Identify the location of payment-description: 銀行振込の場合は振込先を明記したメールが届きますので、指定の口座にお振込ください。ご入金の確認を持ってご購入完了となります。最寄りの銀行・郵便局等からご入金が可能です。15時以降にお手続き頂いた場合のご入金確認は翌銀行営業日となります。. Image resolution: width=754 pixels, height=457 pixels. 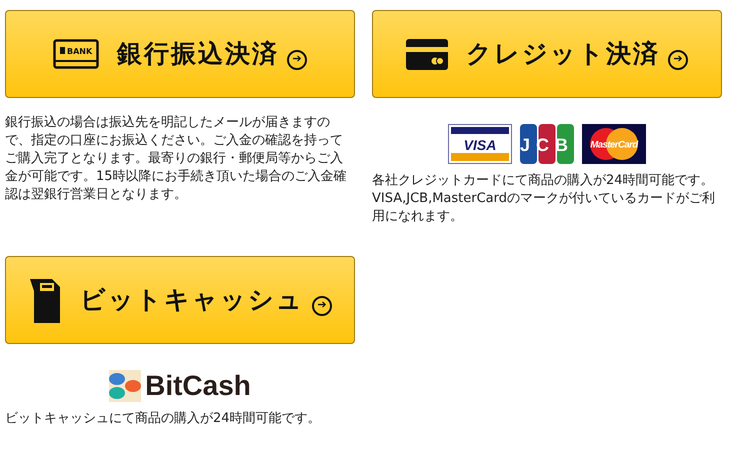
(176, 159).